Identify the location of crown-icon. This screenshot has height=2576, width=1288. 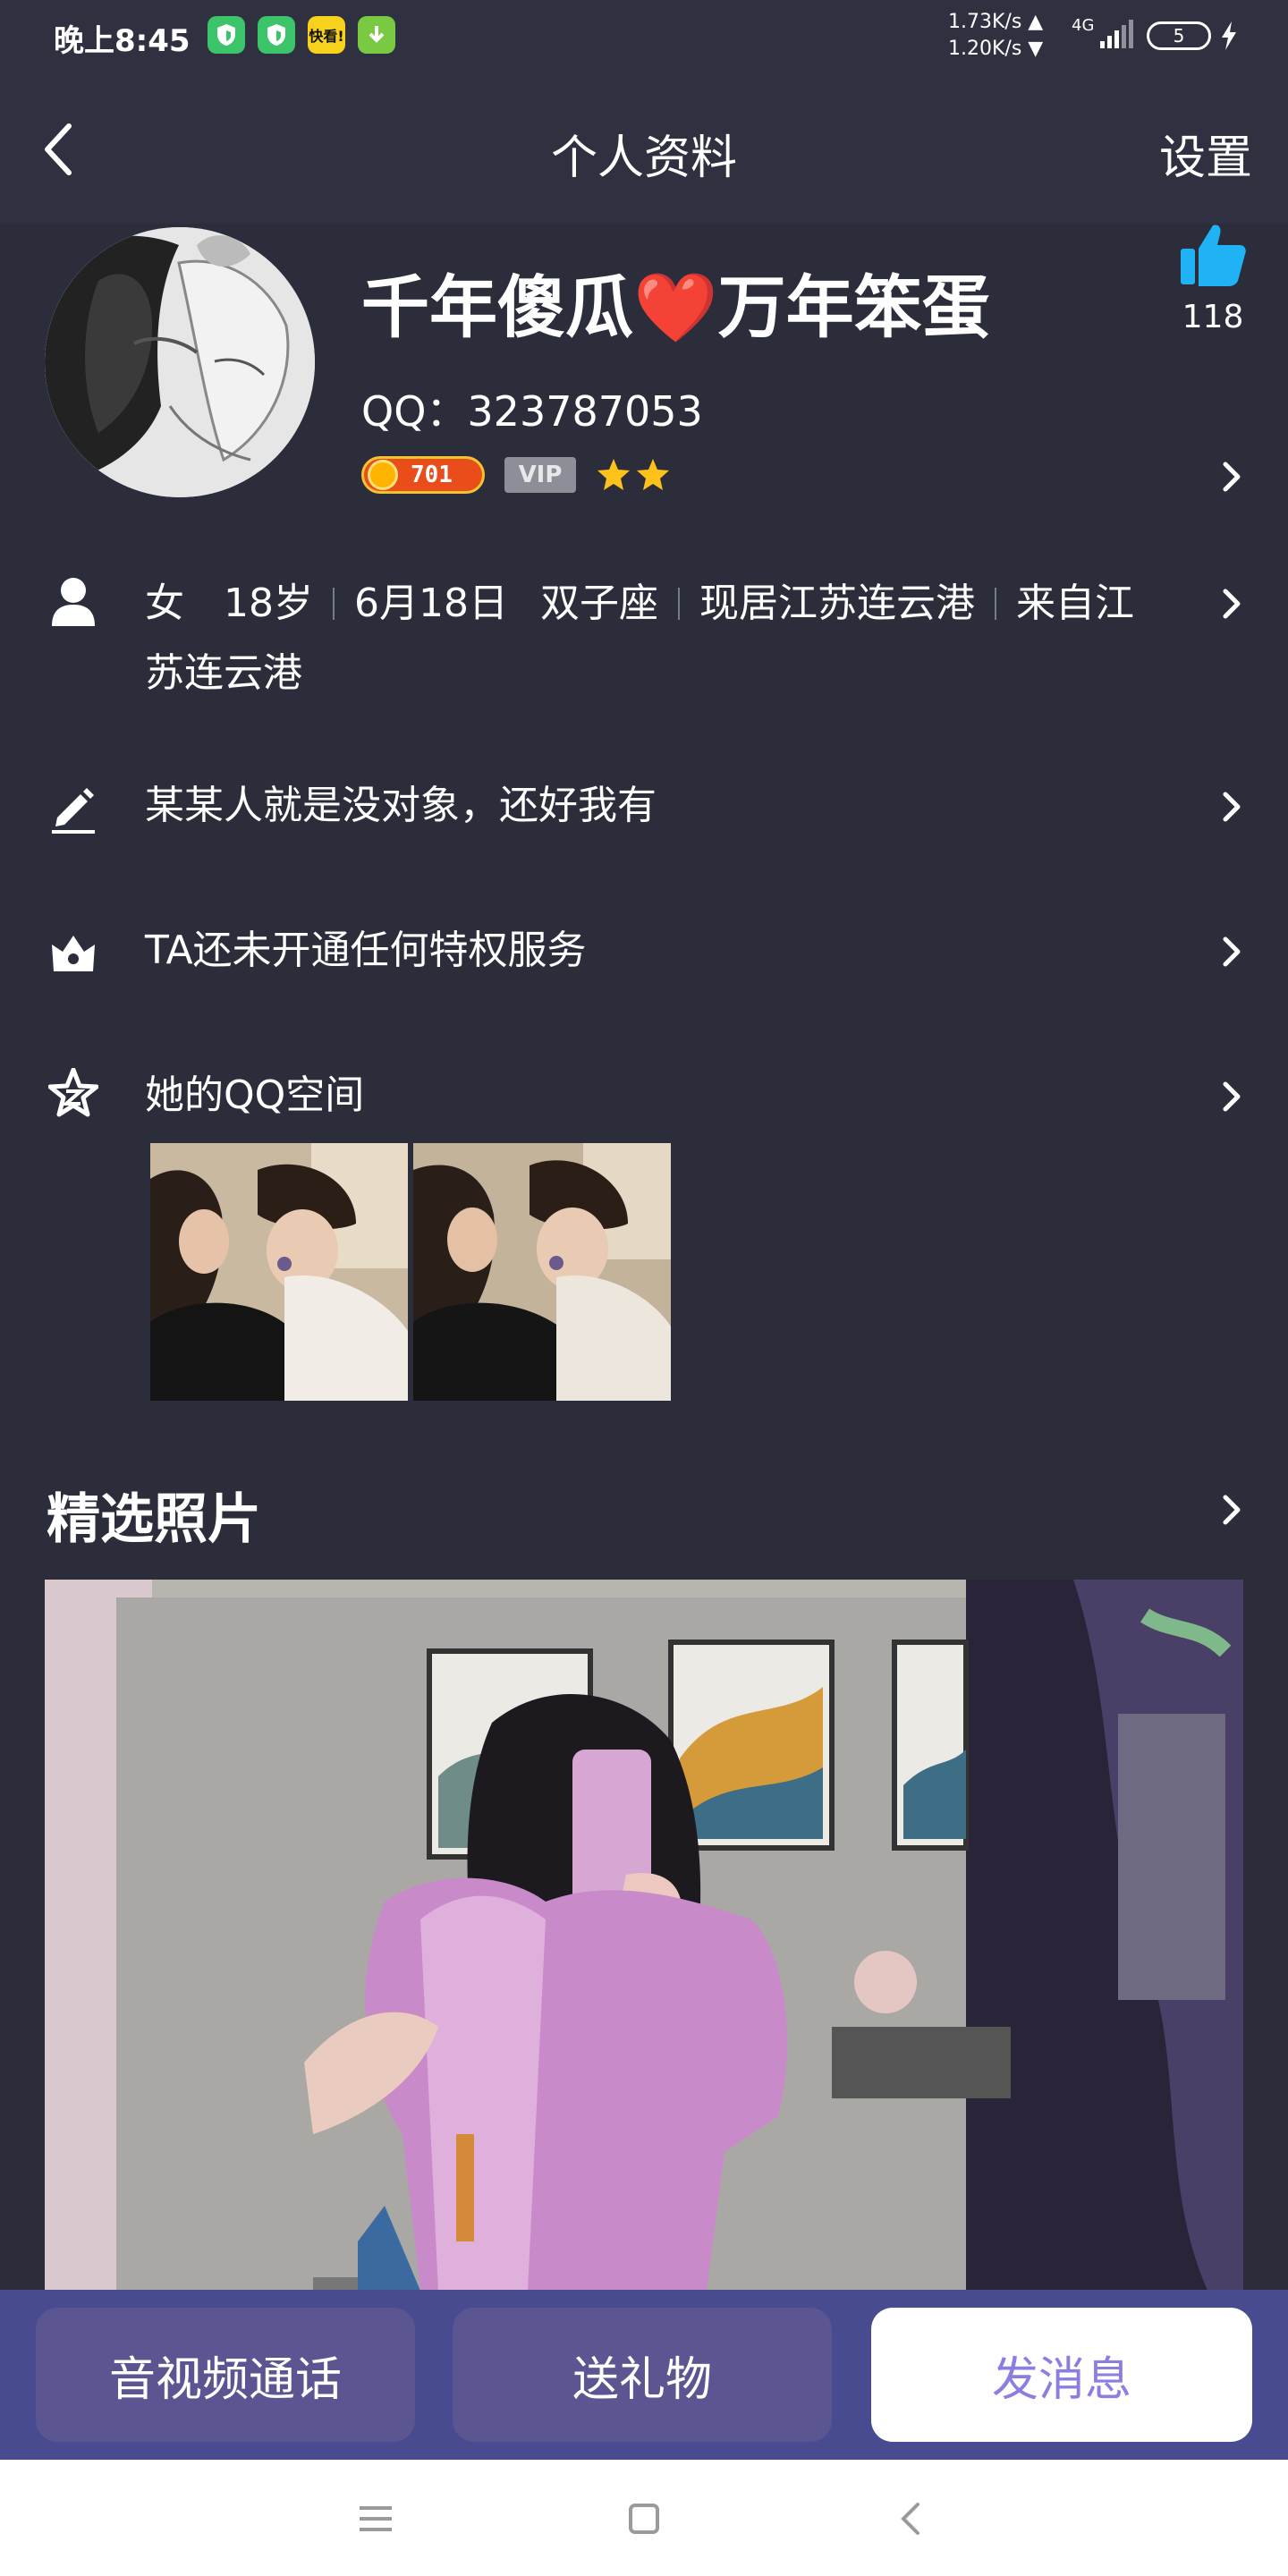
(73, 953).